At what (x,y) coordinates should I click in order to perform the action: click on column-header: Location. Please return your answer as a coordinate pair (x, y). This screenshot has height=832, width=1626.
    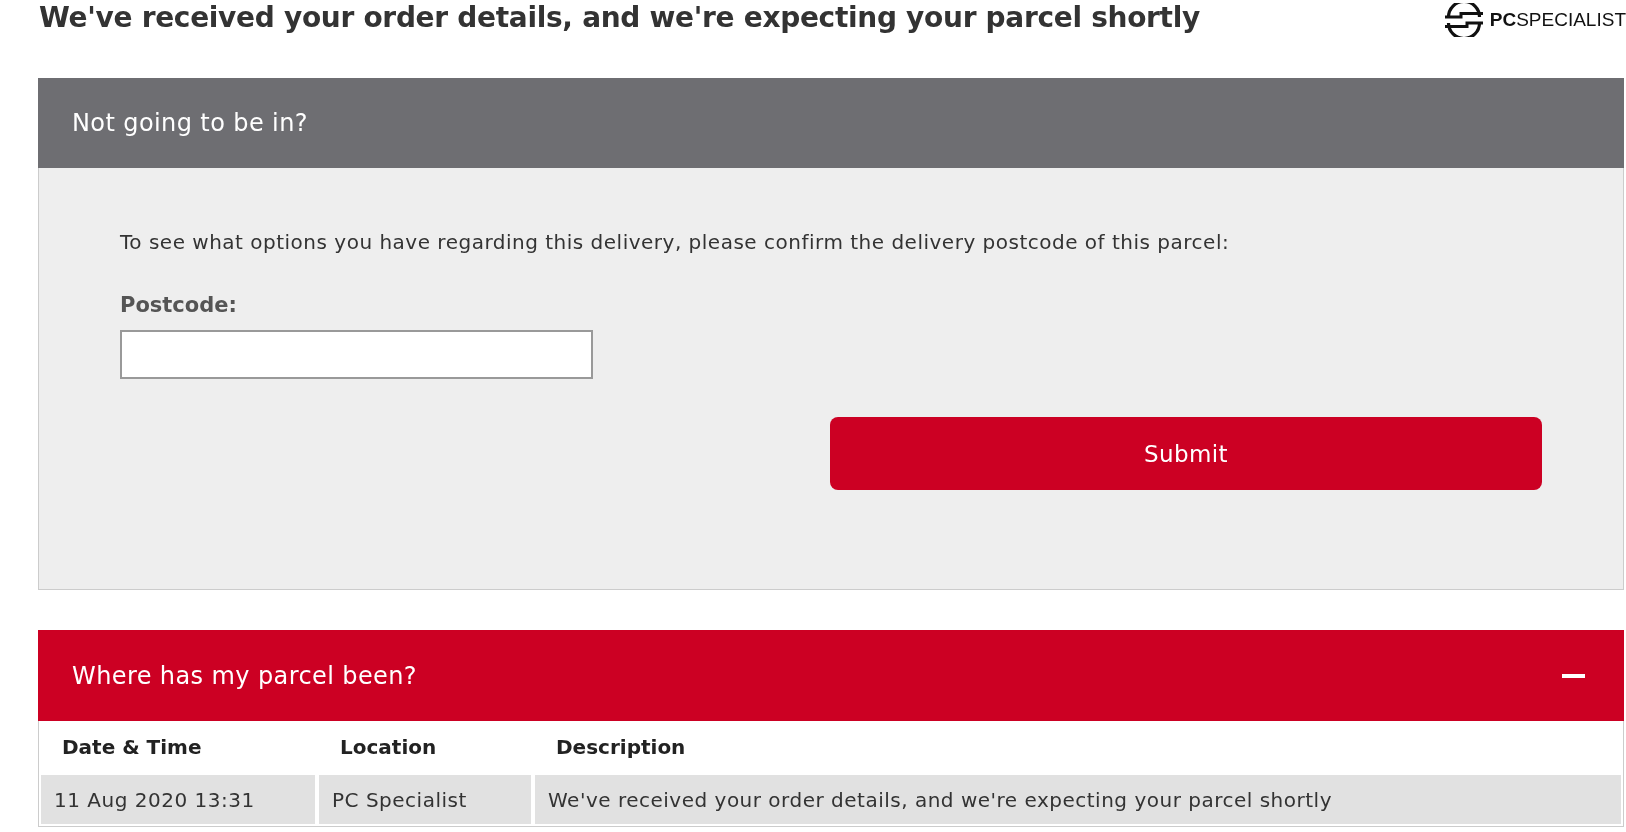
    Looking at the image, I should click on (388, 747).